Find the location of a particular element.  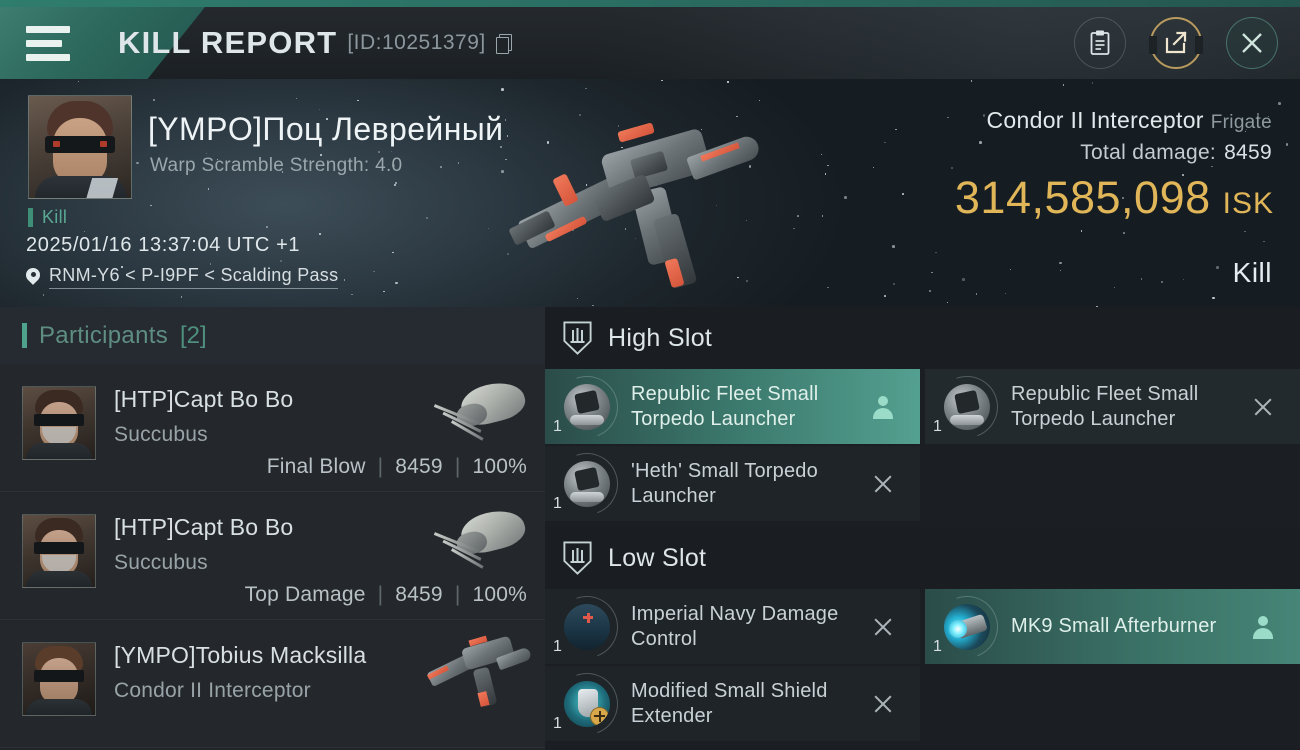

clipboard-button is located at coordinates (1100, 43).